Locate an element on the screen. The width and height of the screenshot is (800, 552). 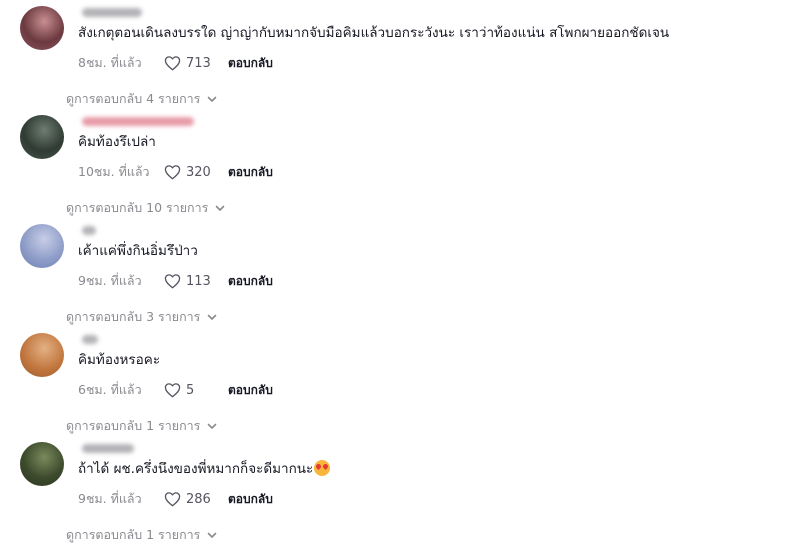
view-replies-button: ดูการตอบกลับ 10 รายการ is located at coordinates (146, 208).